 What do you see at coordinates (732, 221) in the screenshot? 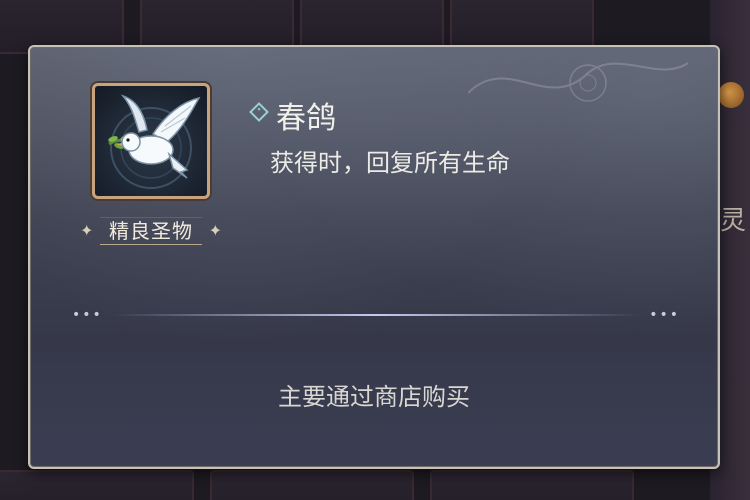
I see `side-panel-label: 灵` at bounding box center [732, 221].